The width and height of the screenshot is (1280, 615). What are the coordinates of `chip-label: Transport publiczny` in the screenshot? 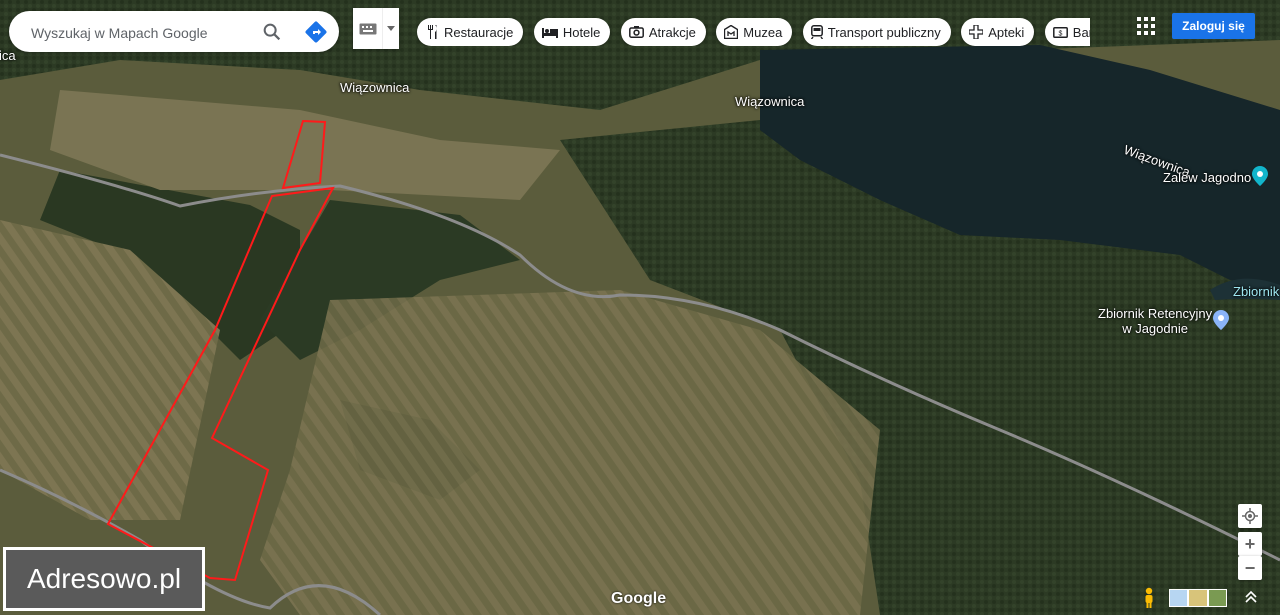 It's located at (884, 32).